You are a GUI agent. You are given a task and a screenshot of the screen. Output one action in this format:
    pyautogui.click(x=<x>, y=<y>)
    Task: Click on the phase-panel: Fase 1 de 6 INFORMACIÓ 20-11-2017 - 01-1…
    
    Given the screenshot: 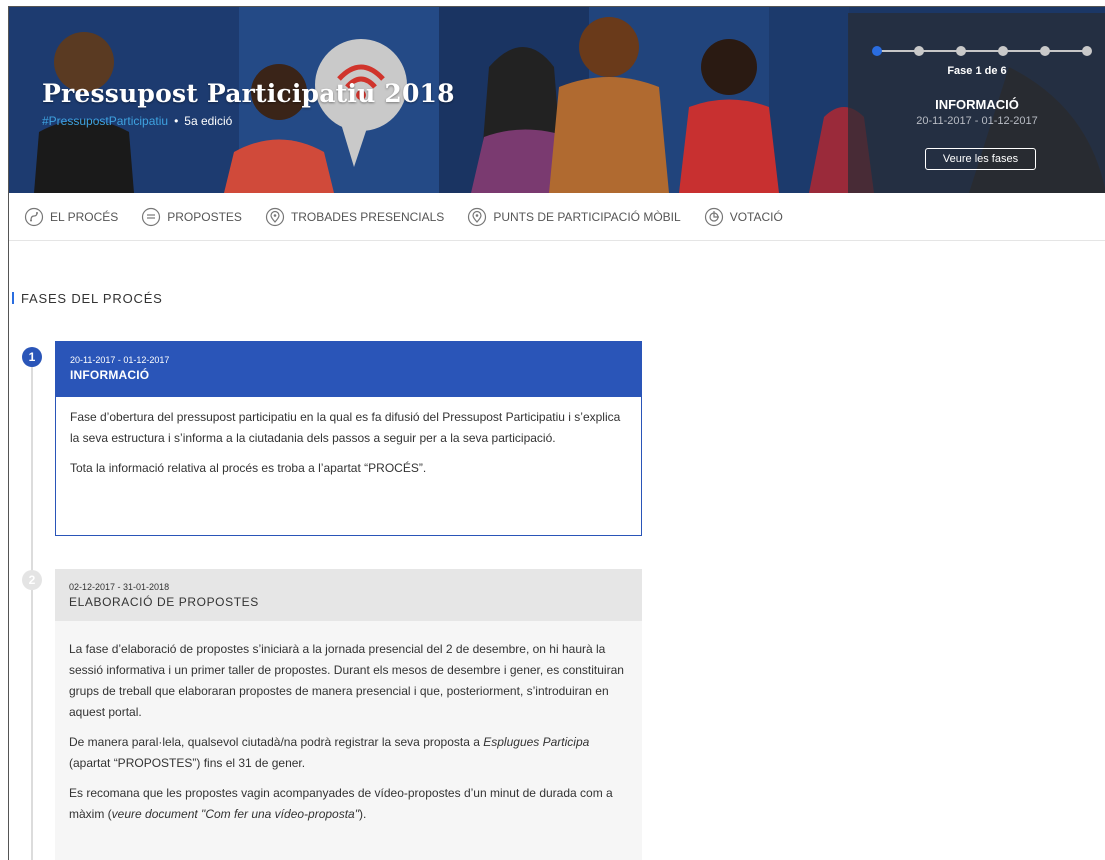 What is the action you would take?
    pyautogui.click(x=976, y=103)
    